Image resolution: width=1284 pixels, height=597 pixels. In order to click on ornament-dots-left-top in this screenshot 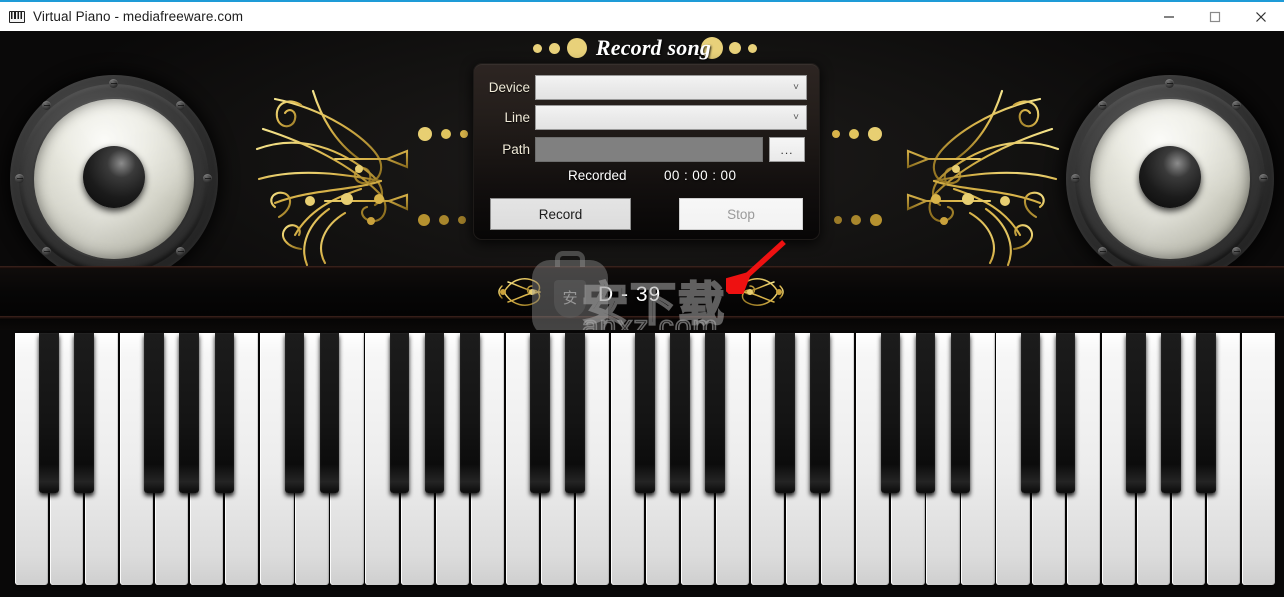, I will do `click(443, 134)`.